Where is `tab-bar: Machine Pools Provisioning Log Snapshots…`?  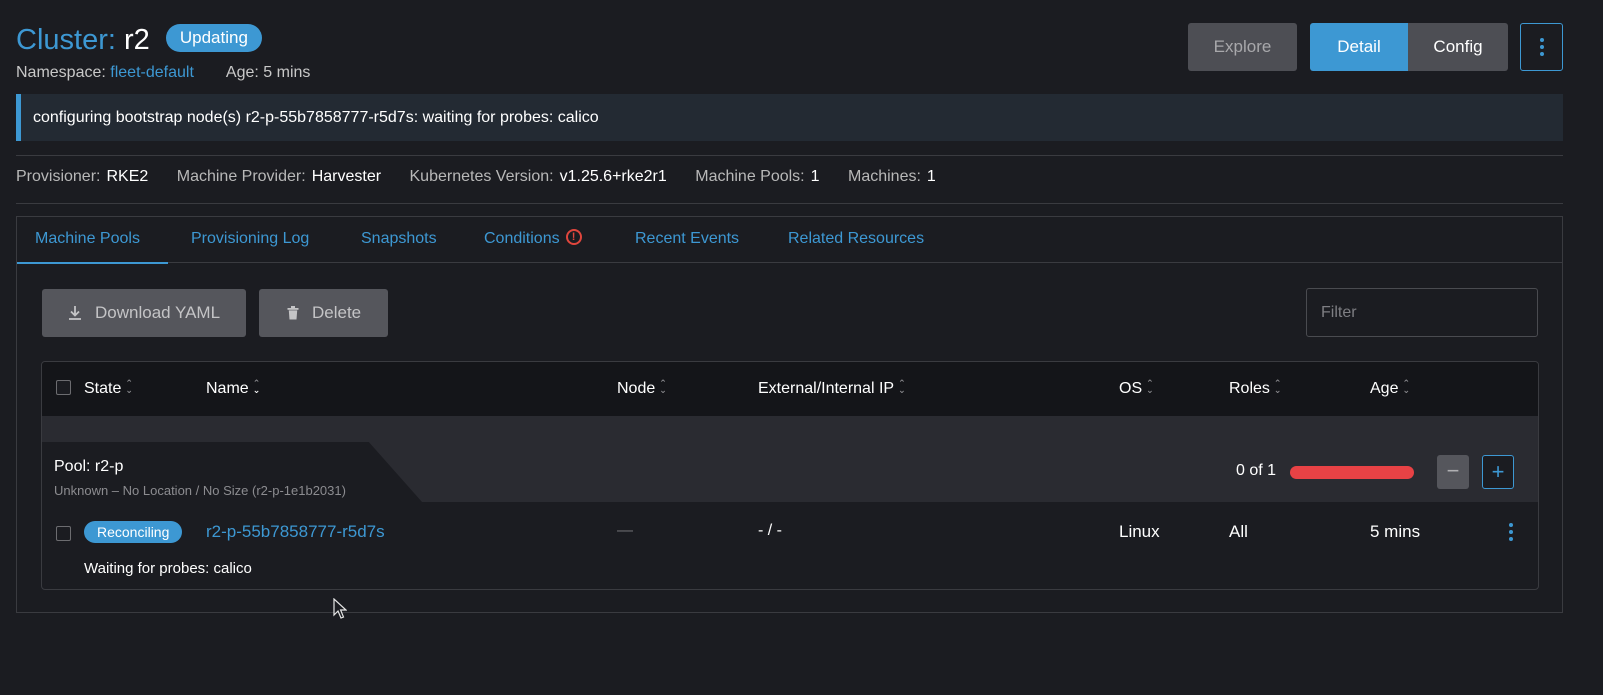 tab-bar: Machine Pools Provisioning Log Snapshots… is located at coordinates (789, 240).